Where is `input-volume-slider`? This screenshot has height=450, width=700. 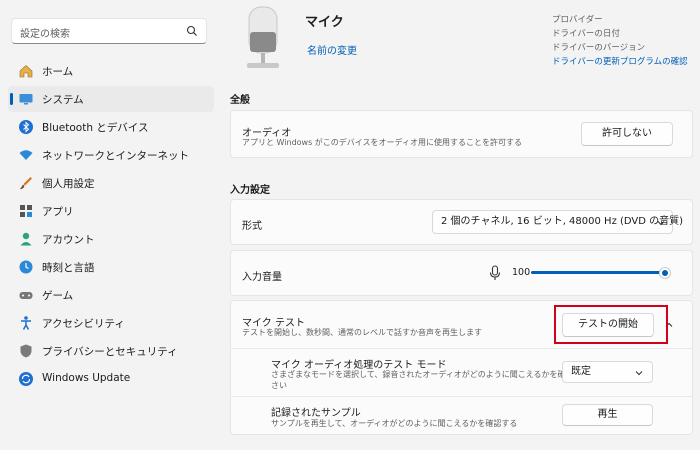 input-volume-slider is located at coordinates (601, 273).